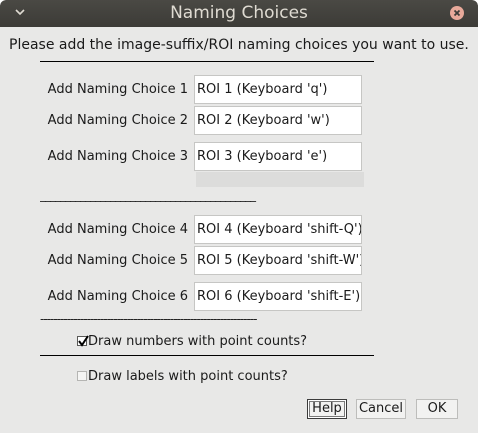 The image size is (478, 433). I want to click on ok-button: OK, so click(437, 409).